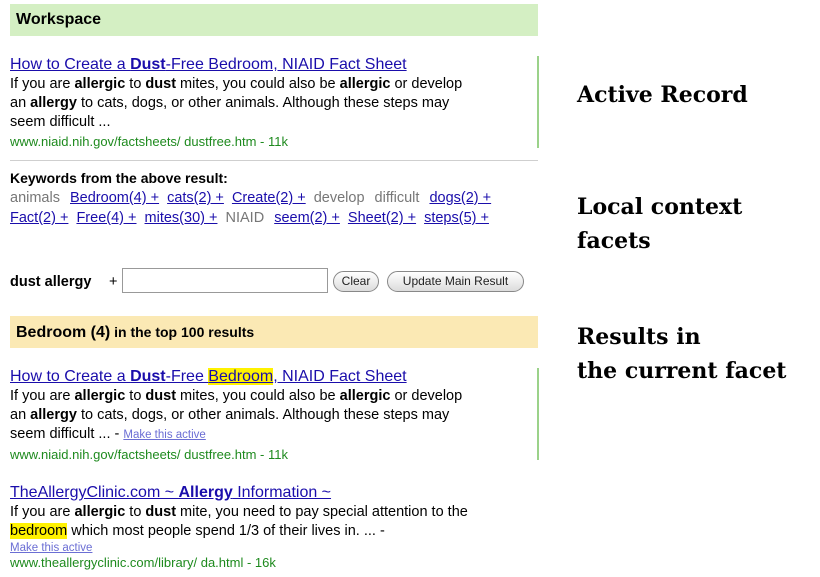 The image size is (820, 577). What do you see at coordinates (51, 282) in the screenshot?
I see `query-label: dust allergy` at bounding box center [51, 282].